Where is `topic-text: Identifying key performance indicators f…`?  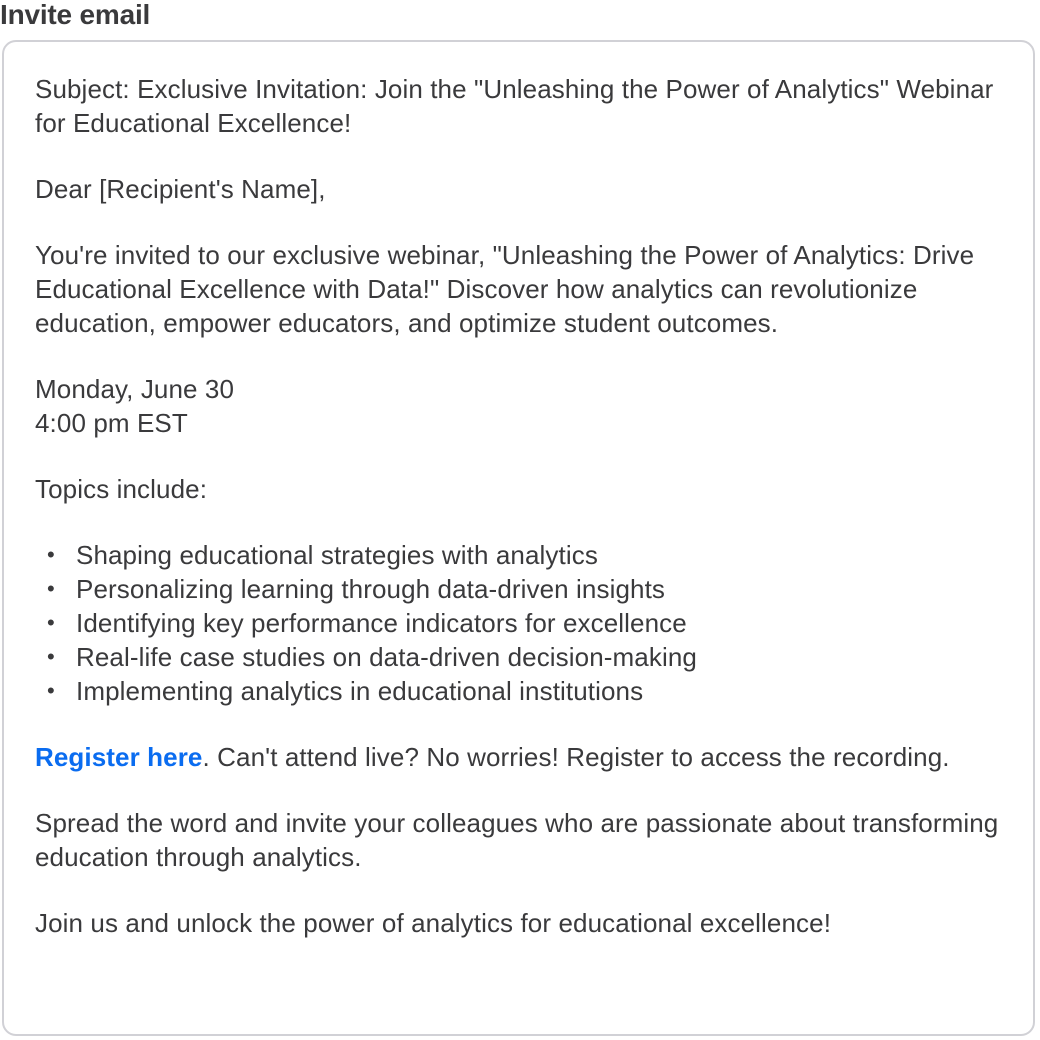
topic-text: Identifying key performance indicators f… is located at coordinates (381, 623).